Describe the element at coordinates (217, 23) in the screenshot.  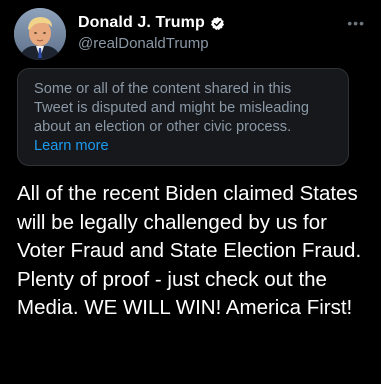
I see `verified-badge-icon` at that location.